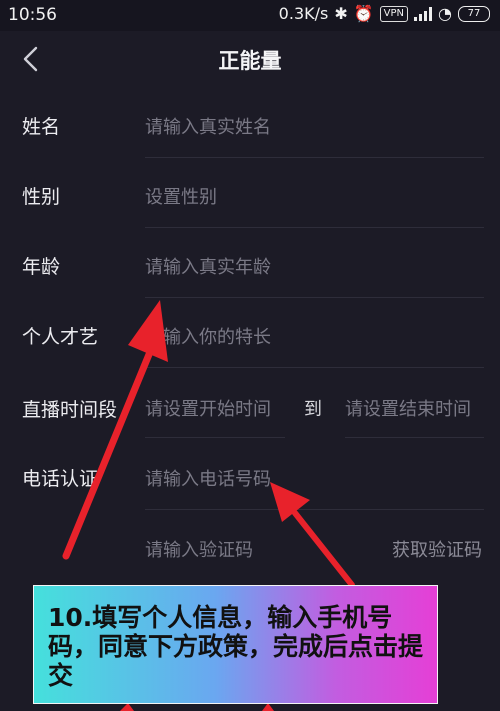  Describe the element at coordinates (208, 478) in the screenshot. I see `phone-input: 请输入电话号码` at that location.